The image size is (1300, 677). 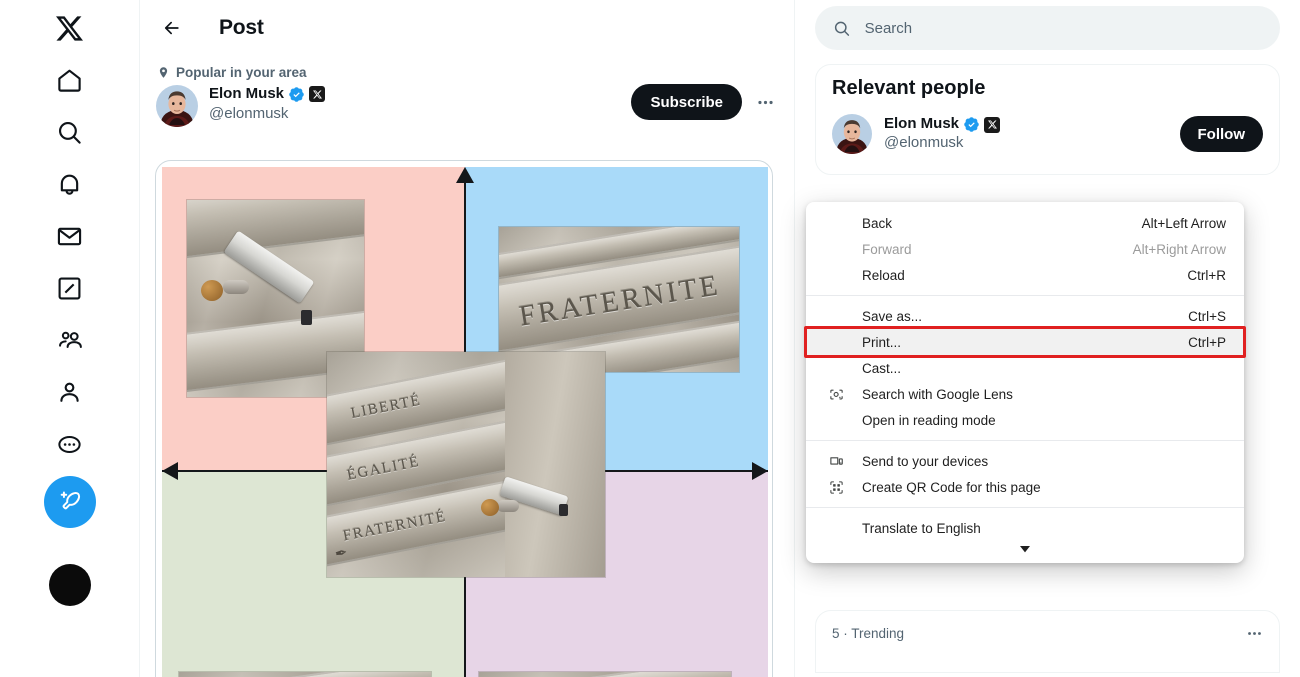 What do you see at coordinates (925, 461) in the screenshot?
I see `menu-item-label: Send to your devices` at bounding box center [925, 461].